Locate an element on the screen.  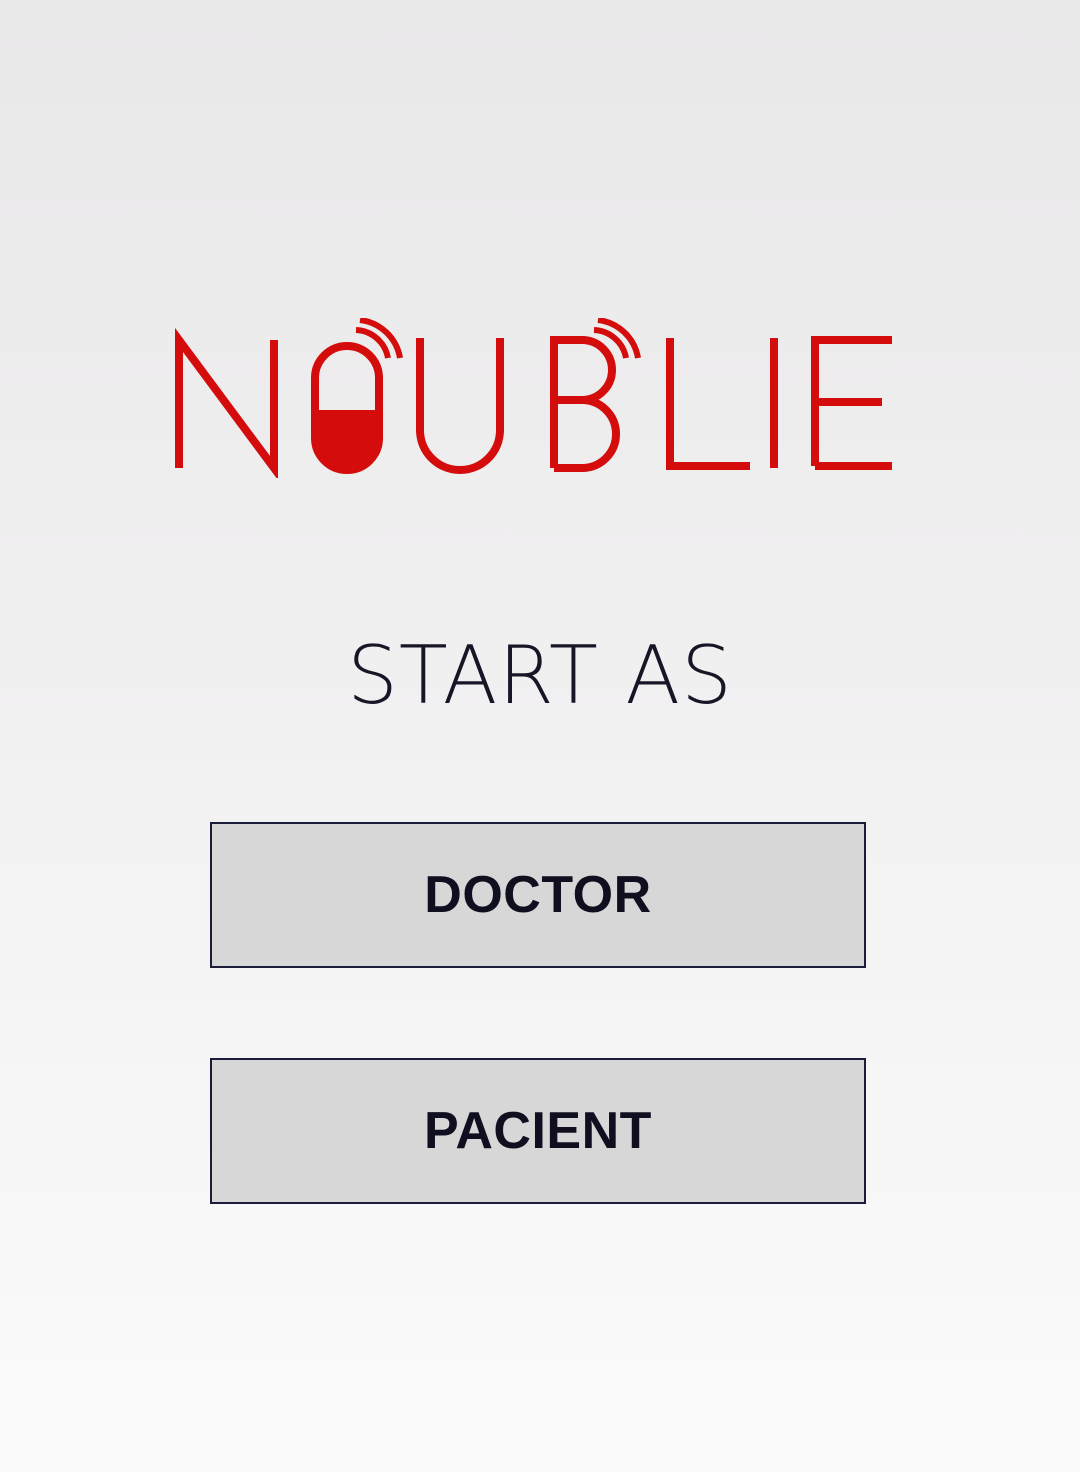
start-as-heading: START AS is located at coordinates (540, 675).